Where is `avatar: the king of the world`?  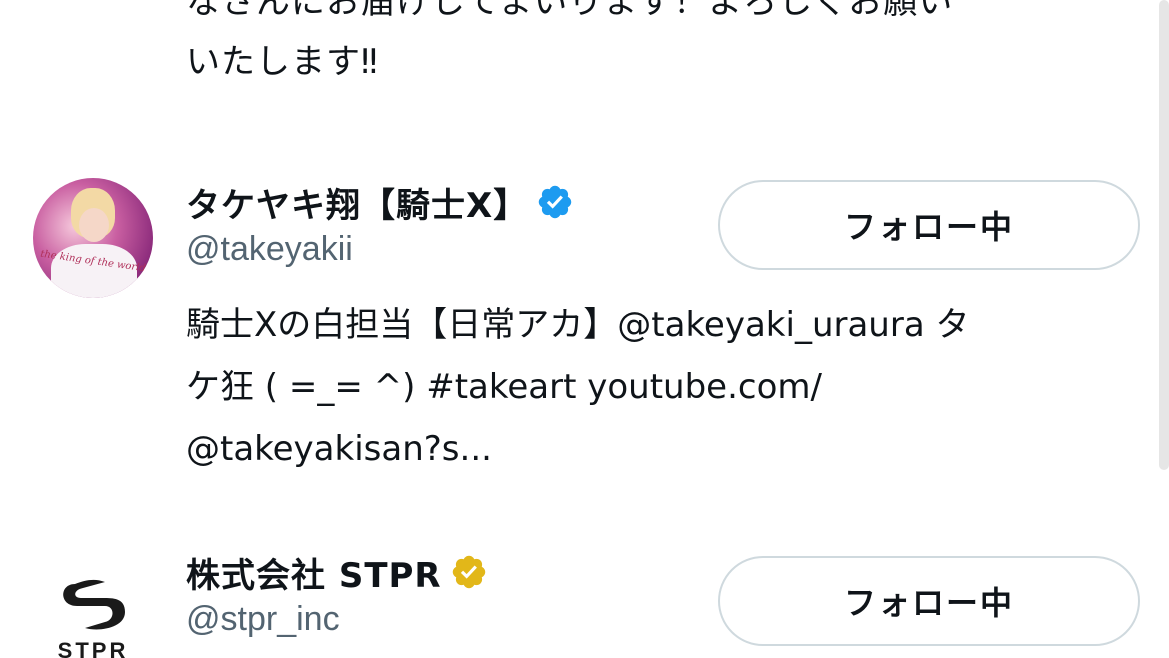
avatar: the king of the world is located at coordinates (93, 238).